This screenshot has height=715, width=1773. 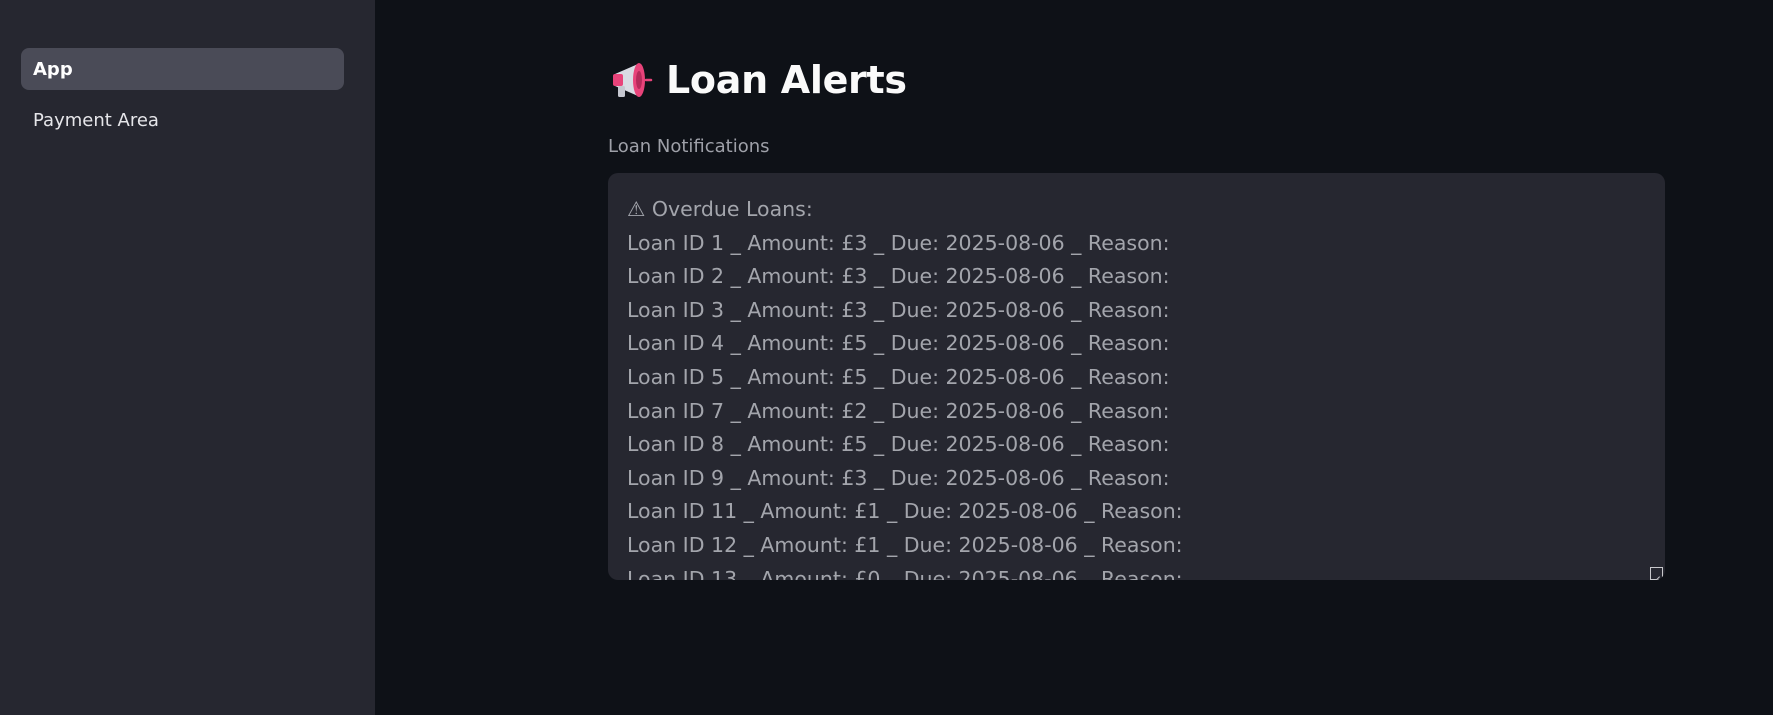 What do you see at coordinates (182, 120) in the screenshot?
I see `sidebar-item-payment-area: Payment Area` at bounding box center [182, 120].